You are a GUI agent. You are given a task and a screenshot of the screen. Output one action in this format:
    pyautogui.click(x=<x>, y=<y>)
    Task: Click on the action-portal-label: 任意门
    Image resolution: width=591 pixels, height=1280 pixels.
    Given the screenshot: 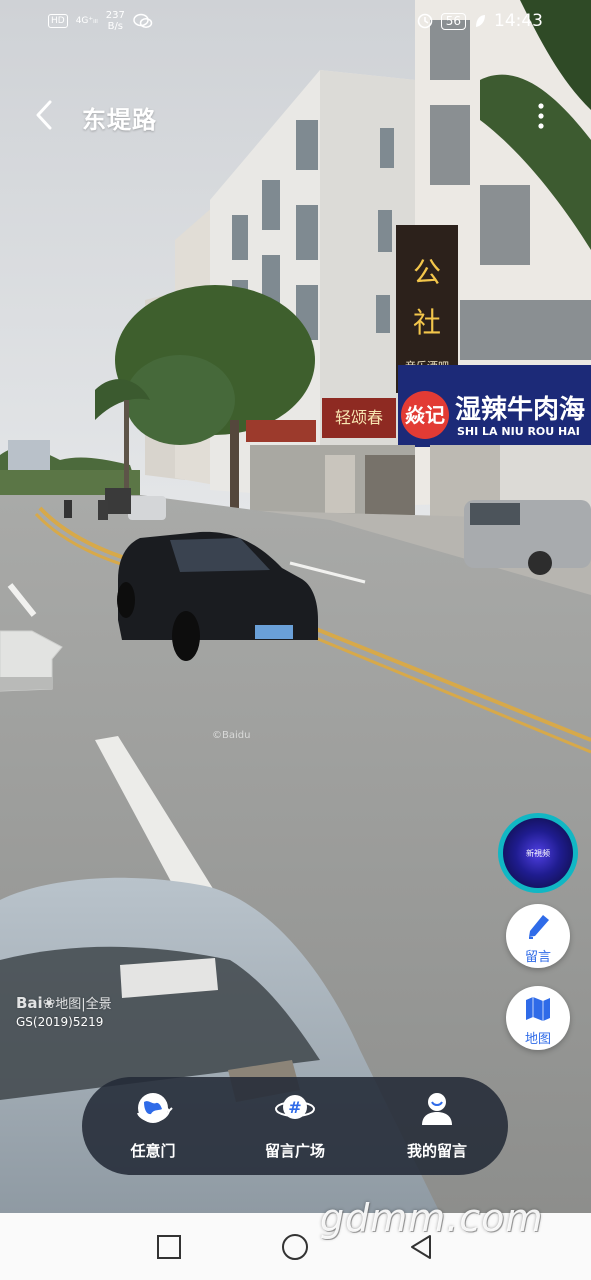 What is the action you would take?
    pyautogui.click(x=153, y=1151)
    